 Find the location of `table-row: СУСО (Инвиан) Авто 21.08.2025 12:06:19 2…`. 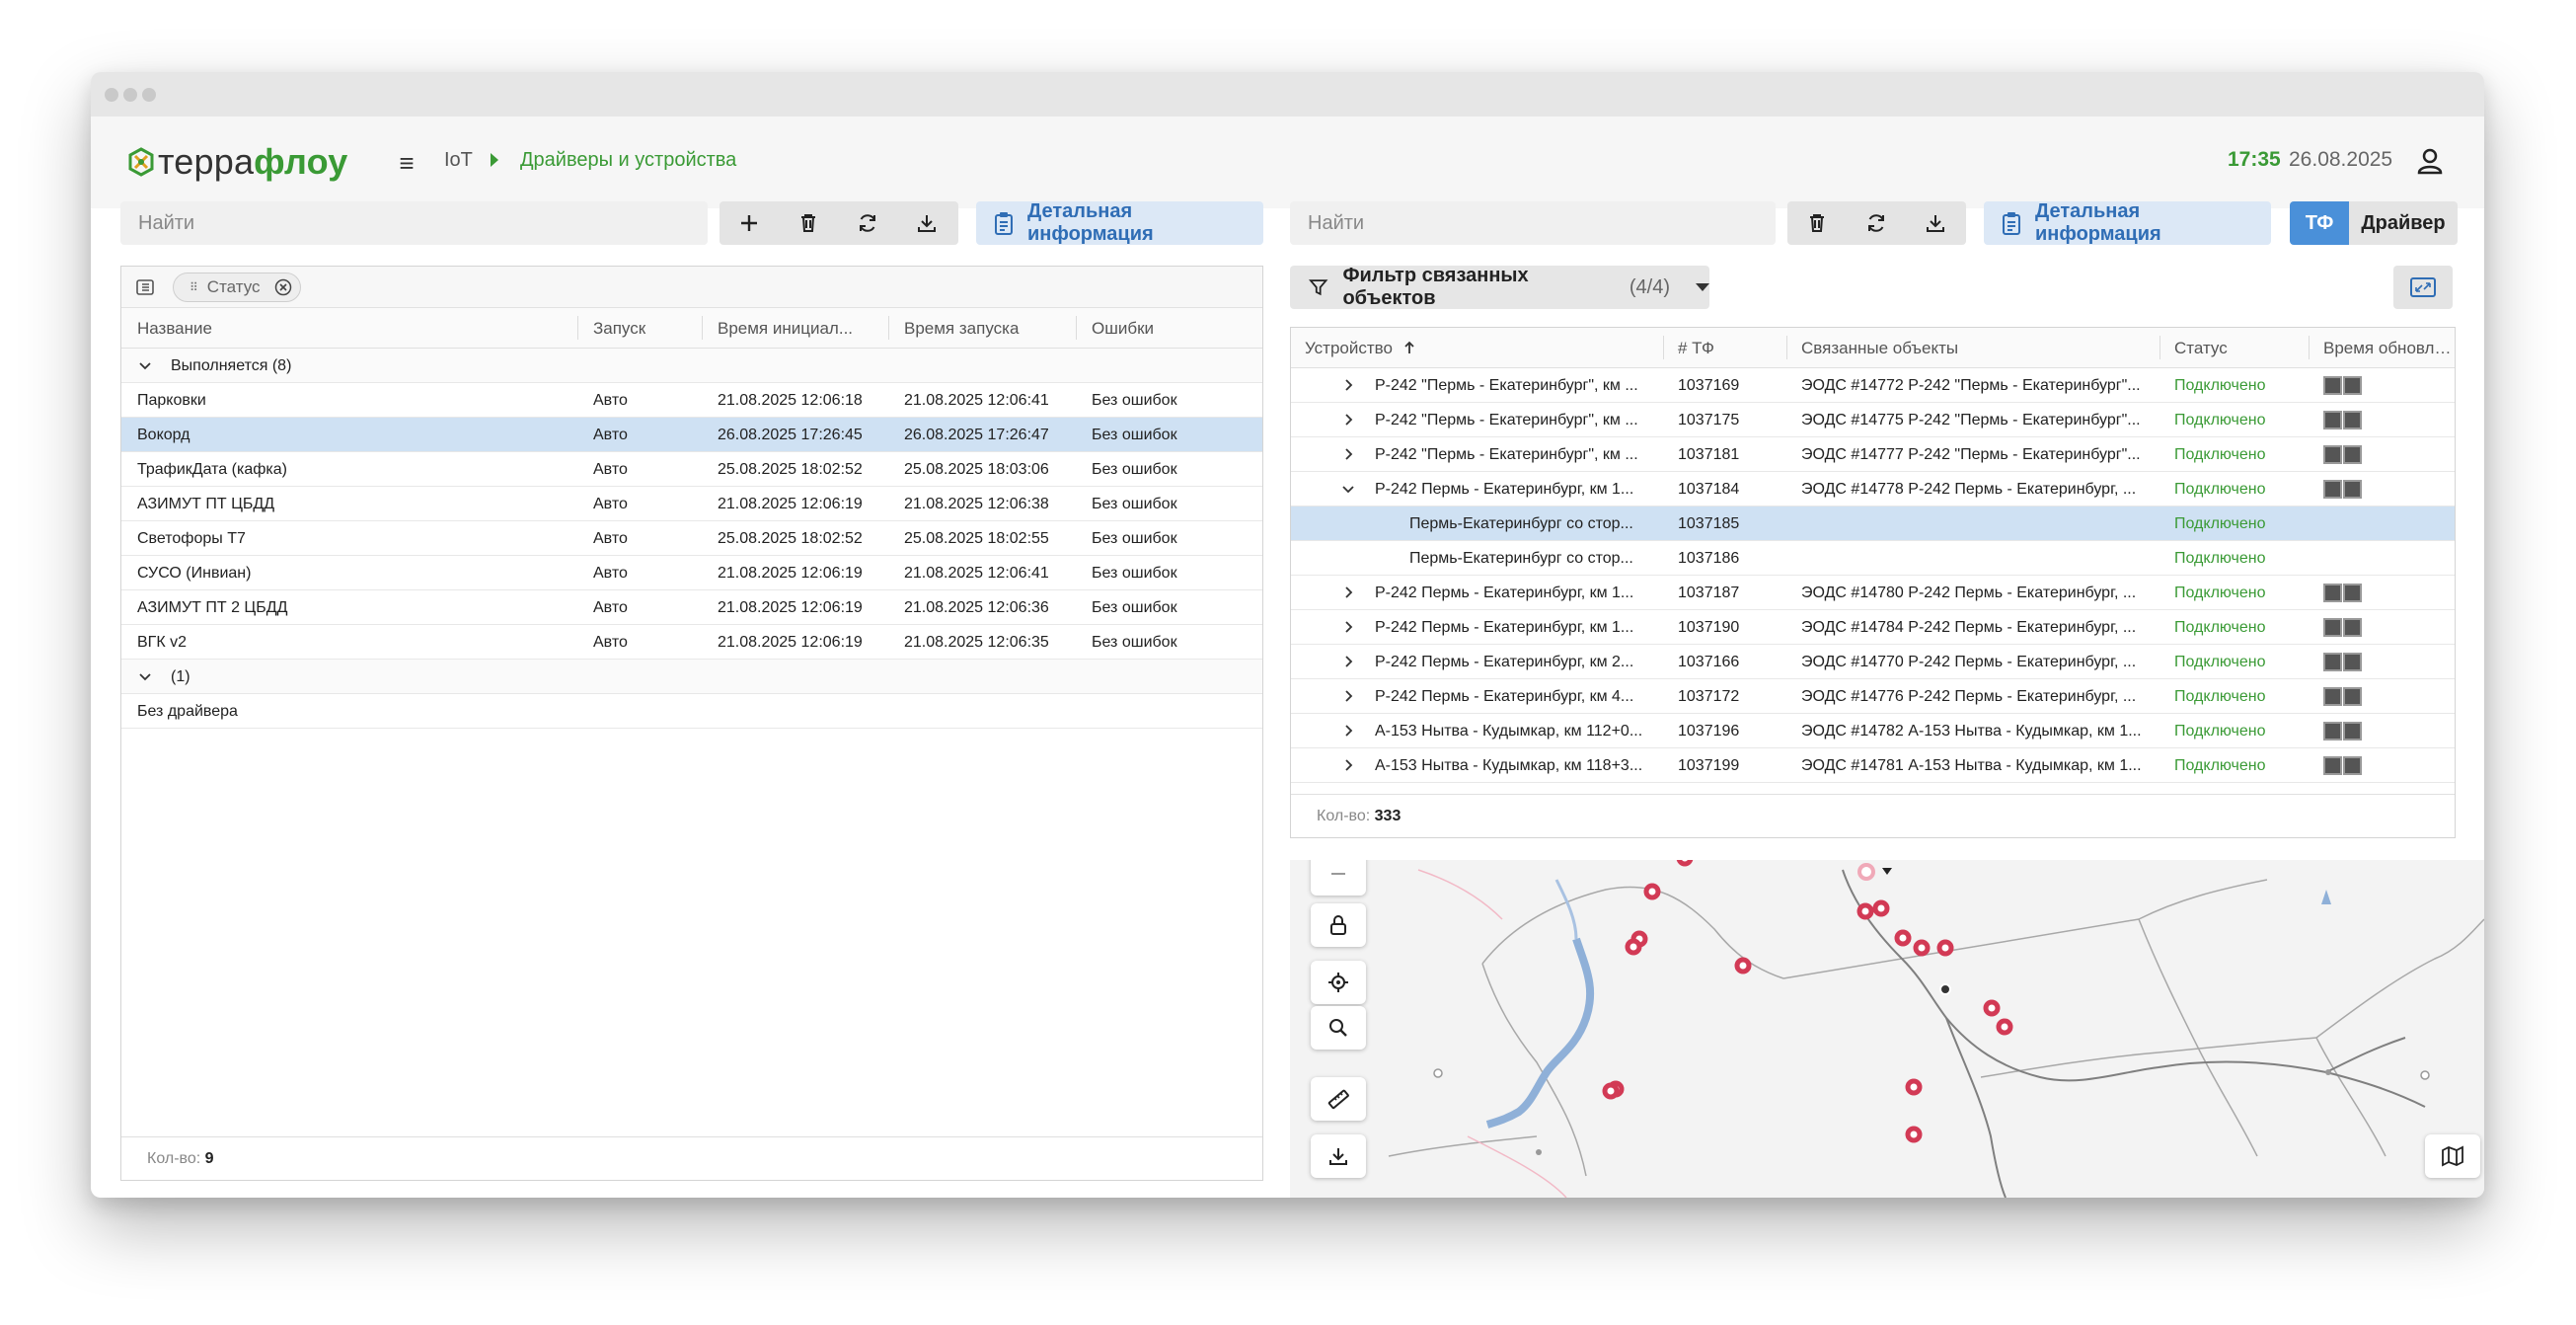

table-row: СУСО (Инвиан) Авто 21.08.2025 12:06:19 2… is located at coordinates (691, 573).